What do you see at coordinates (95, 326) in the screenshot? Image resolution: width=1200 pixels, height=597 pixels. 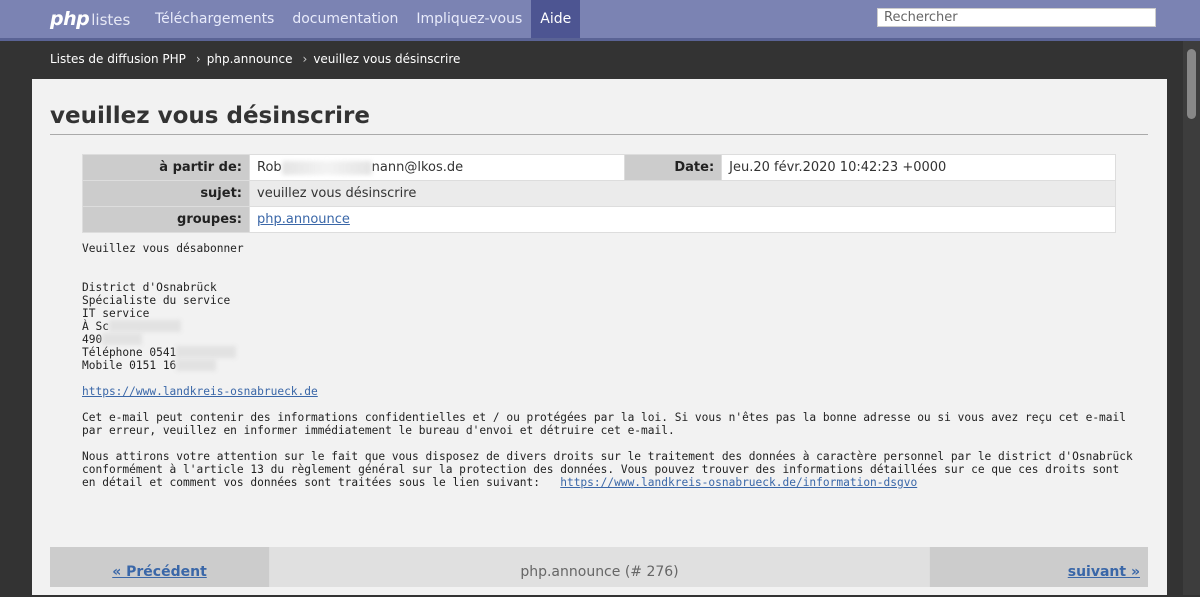 I see `signature-line: À Sc` at bounding box center [95, 326].